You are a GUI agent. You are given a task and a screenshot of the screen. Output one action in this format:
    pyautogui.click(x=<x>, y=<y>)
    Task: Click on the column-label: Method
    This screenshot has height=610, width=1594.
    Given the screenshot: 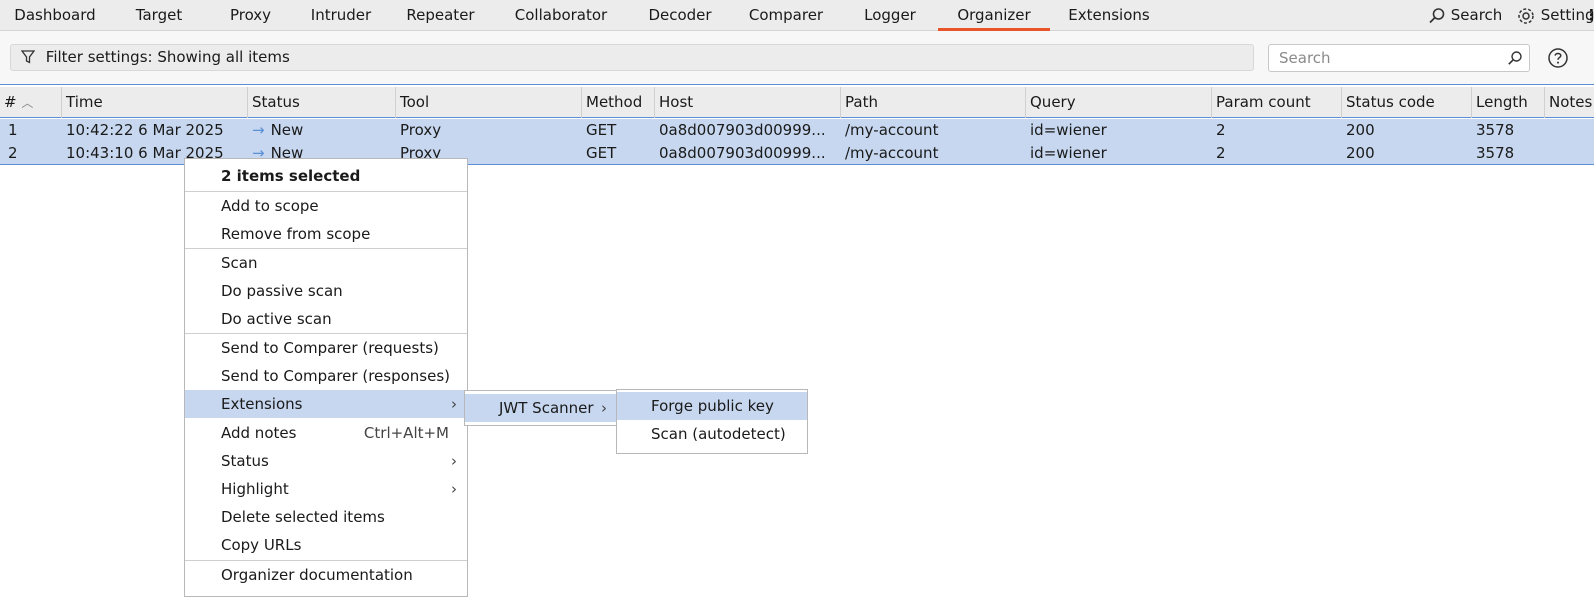 What is the action you would take?
    pyautogui.click(x=614, y=102)
    